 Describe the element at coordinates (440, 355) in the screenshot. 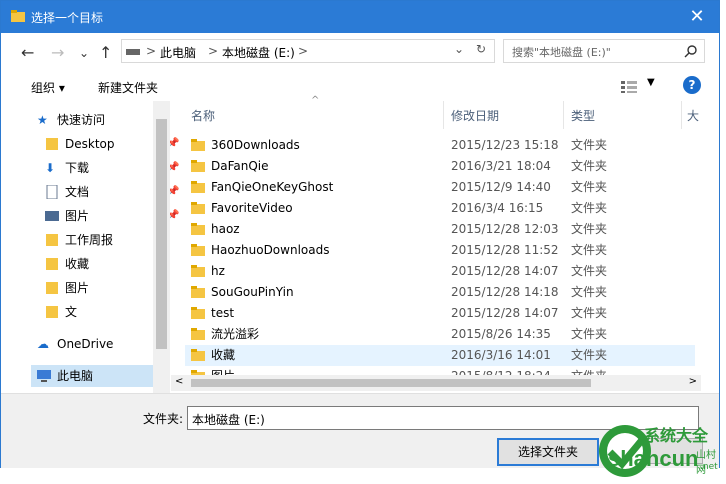

I see `file-row: 收藏 2016/3/16 14:01 文件夹` at that location.